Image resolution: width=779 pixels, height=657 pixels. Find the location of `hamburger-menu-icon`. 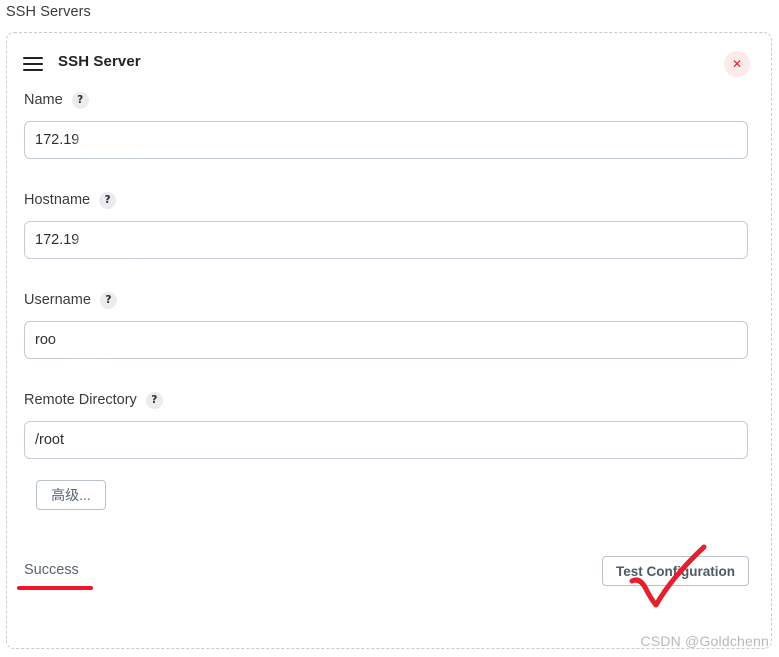

hamburger-menu-icon is located at coordinates (33, 64).